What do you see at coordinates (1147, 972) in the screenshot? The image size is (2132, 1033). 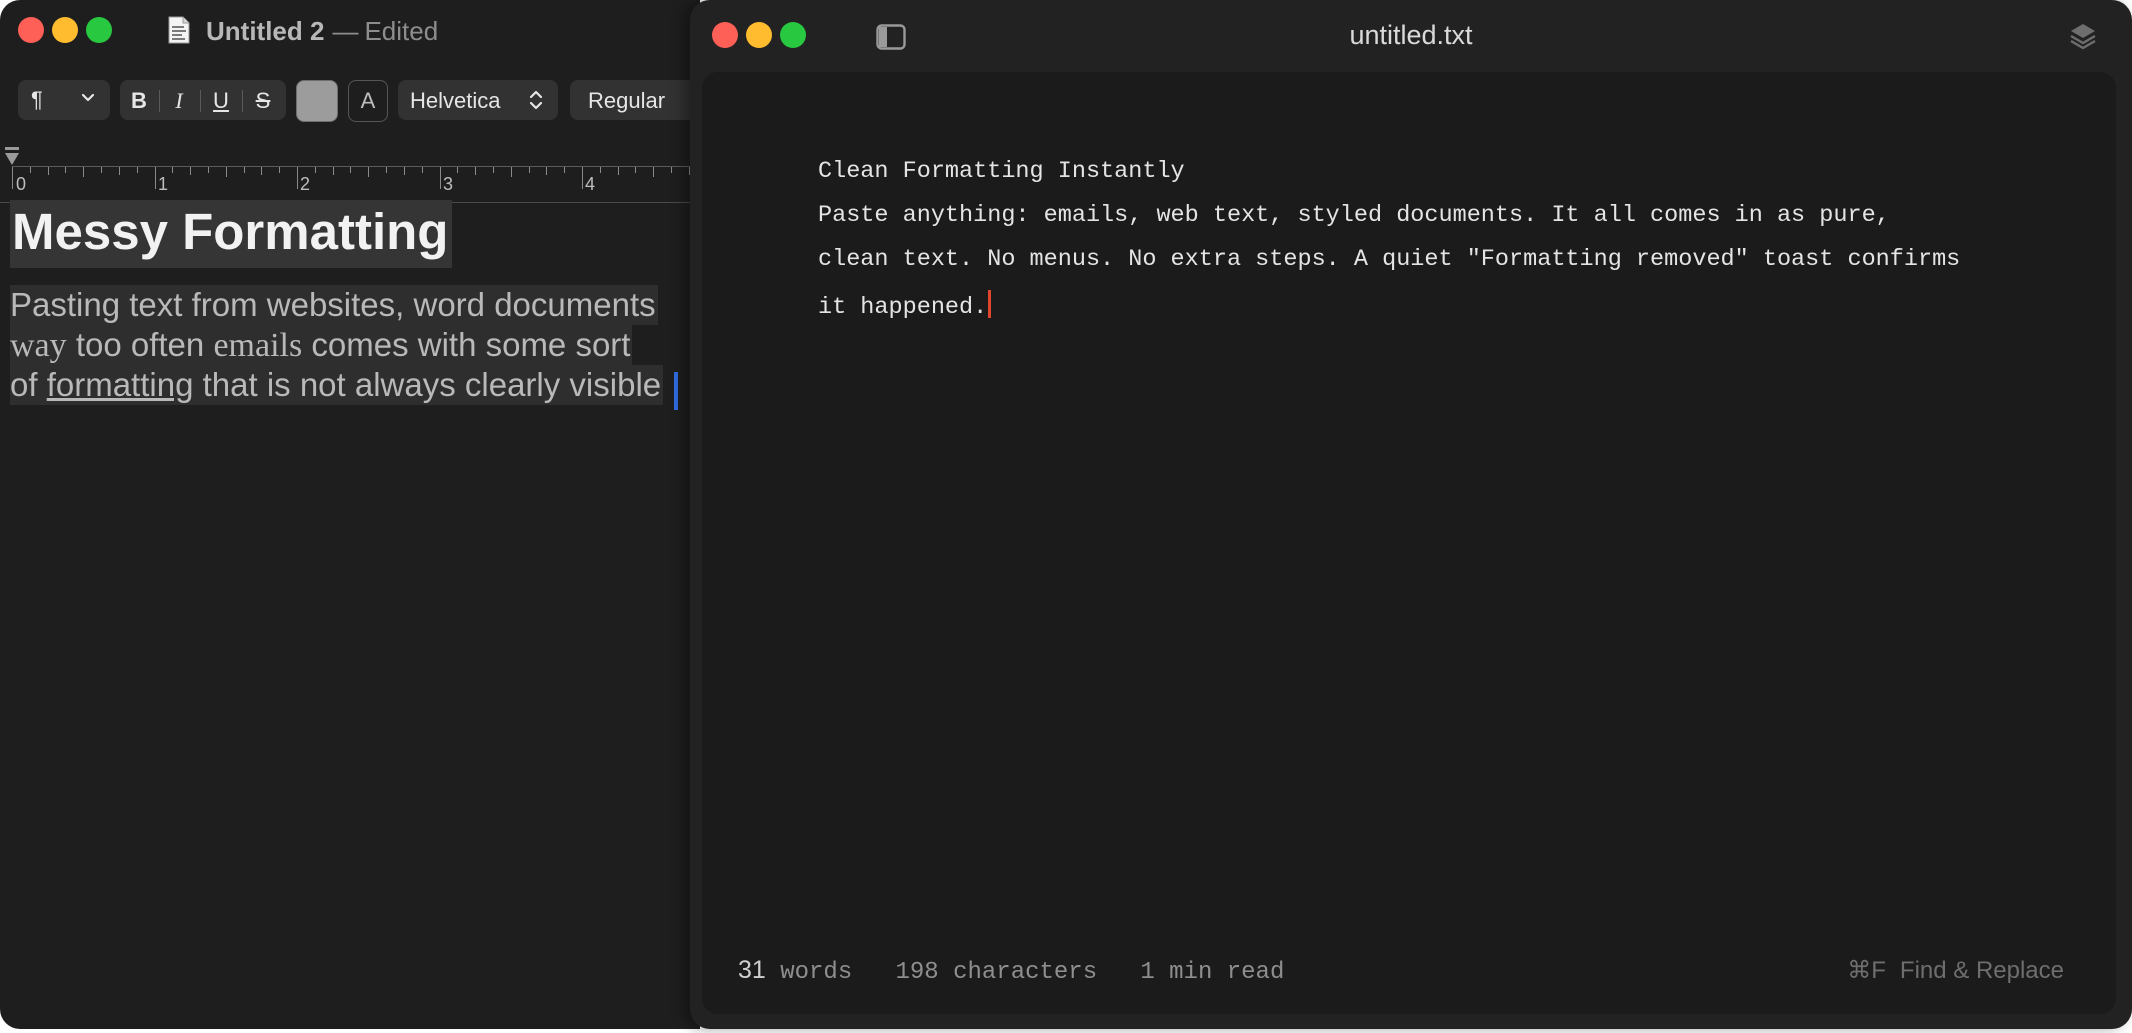 I see `read-time: 1` at bounding box center [1147, 972].